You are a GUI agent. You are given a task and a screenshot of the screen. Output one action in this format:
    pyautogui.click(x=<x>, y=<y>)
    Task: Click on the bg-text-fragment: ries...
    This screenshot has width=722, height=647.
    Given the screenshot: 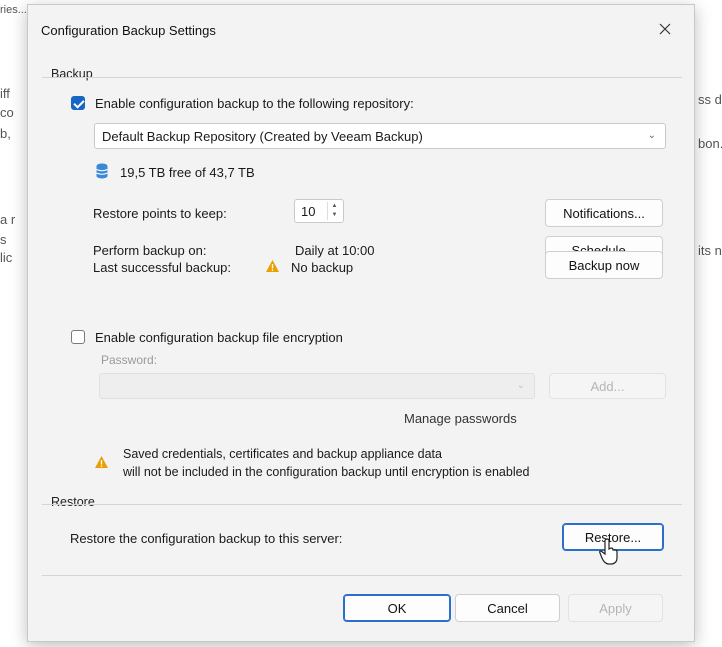 What is the action you would take?
    pyautogui.click(x=13, y=10)
    